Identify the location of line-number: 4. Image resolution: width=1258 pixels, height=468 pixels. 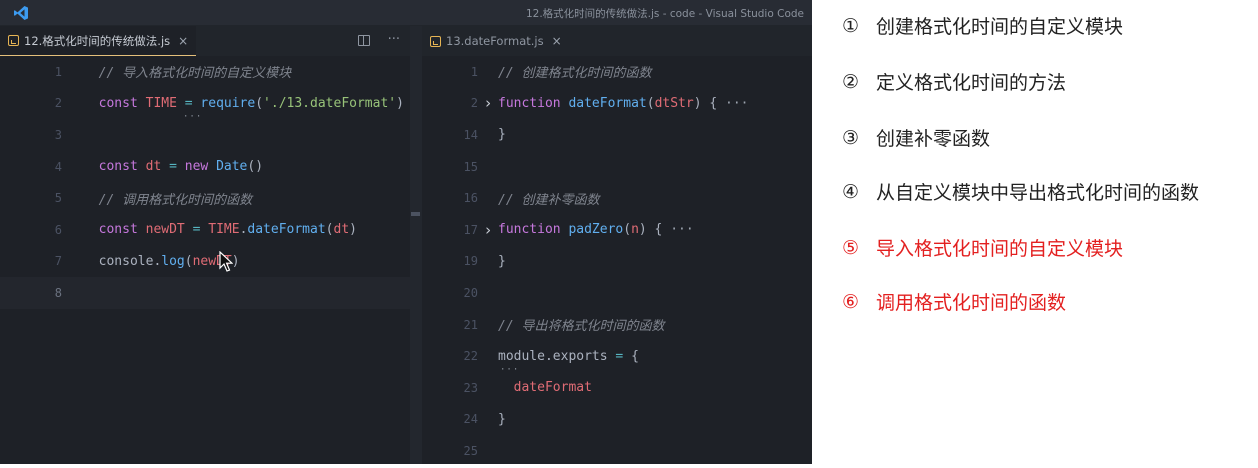
(58, 166).